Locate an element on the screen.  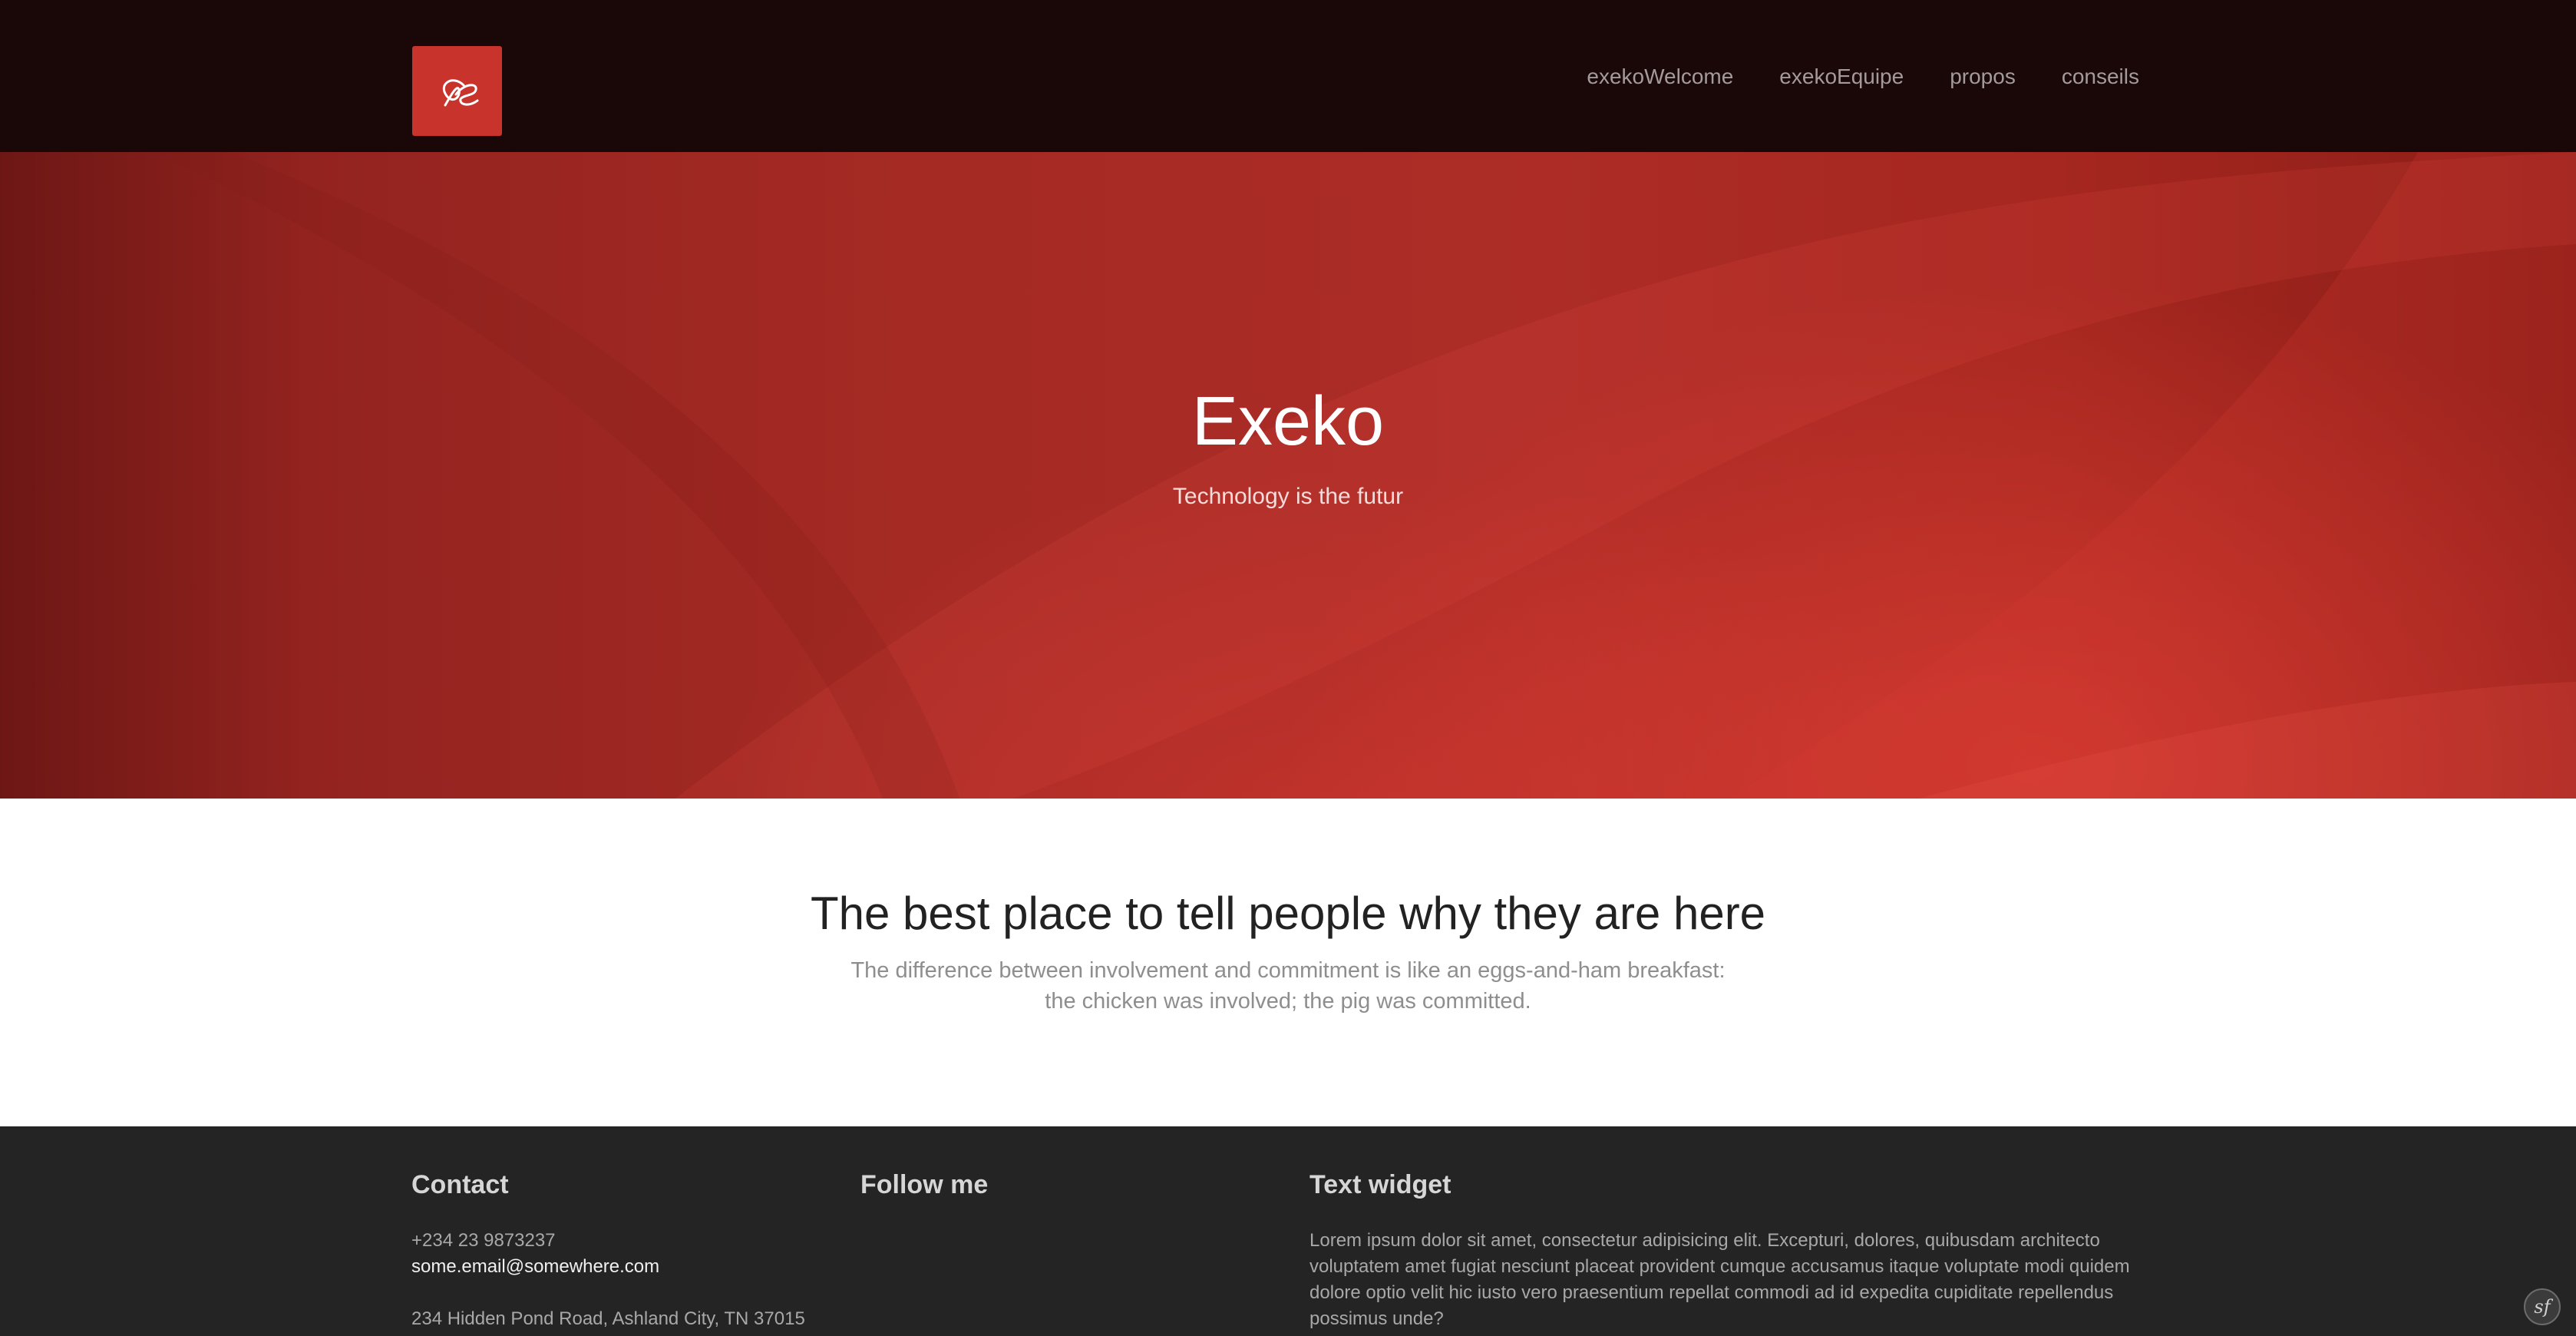
contact-title: Contact is located at coordinates (460, 1185).